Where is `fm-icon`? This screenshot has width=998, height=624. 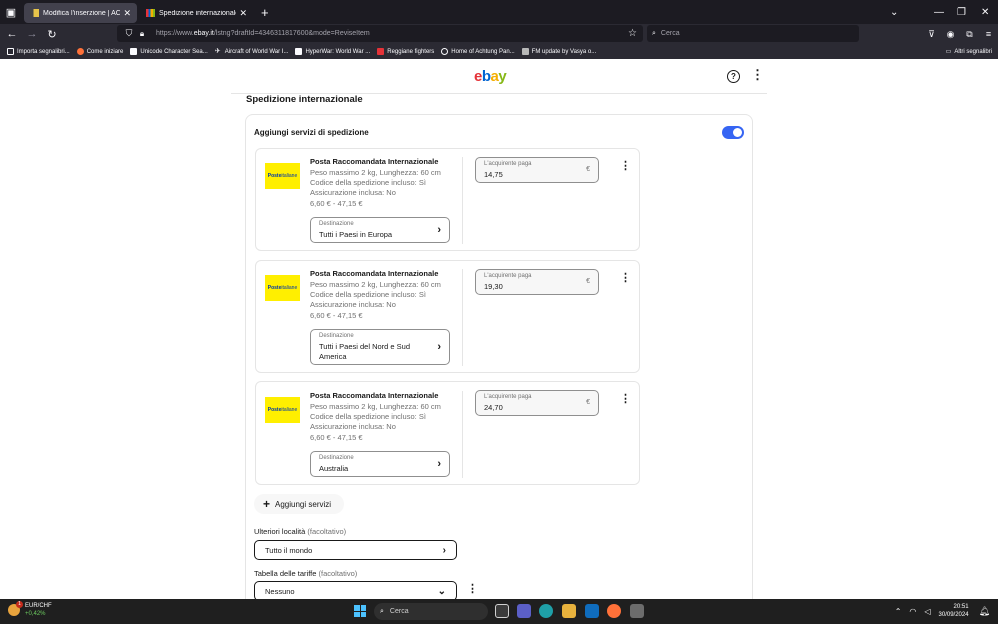
fm-icon is located at coordinates (525, 51).